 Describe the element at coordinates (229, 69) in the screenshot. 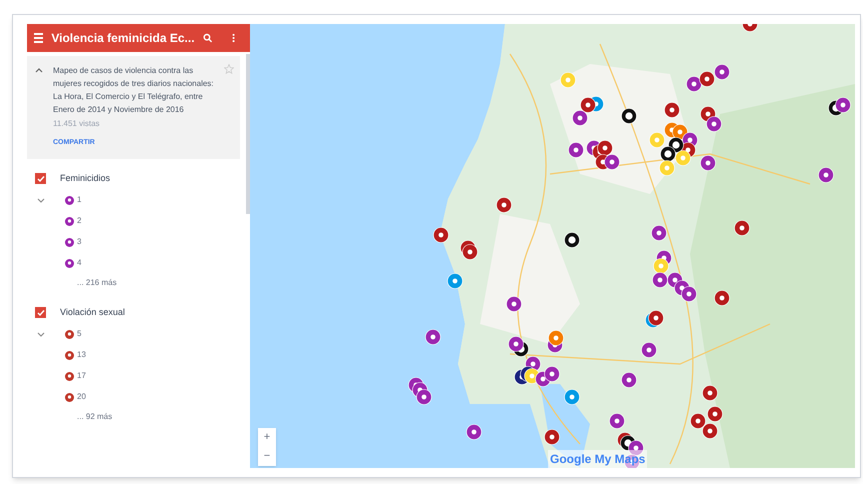

I see `star-icon` at that location.